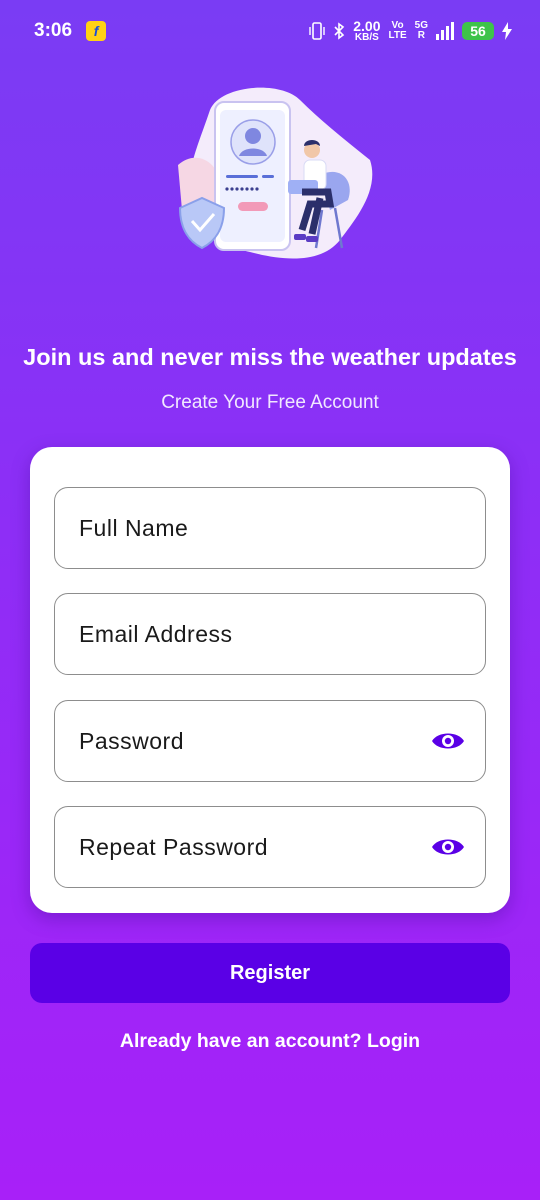  I want to click on status-time: 3:06, so click(53, 30).